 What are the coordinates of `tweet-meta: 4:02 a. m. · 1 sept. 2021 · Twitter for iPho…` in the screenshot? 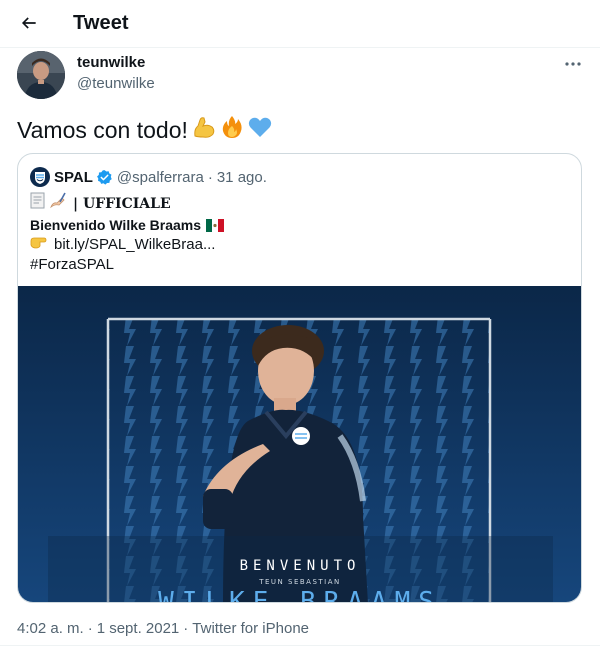 It's located at (163, 628).